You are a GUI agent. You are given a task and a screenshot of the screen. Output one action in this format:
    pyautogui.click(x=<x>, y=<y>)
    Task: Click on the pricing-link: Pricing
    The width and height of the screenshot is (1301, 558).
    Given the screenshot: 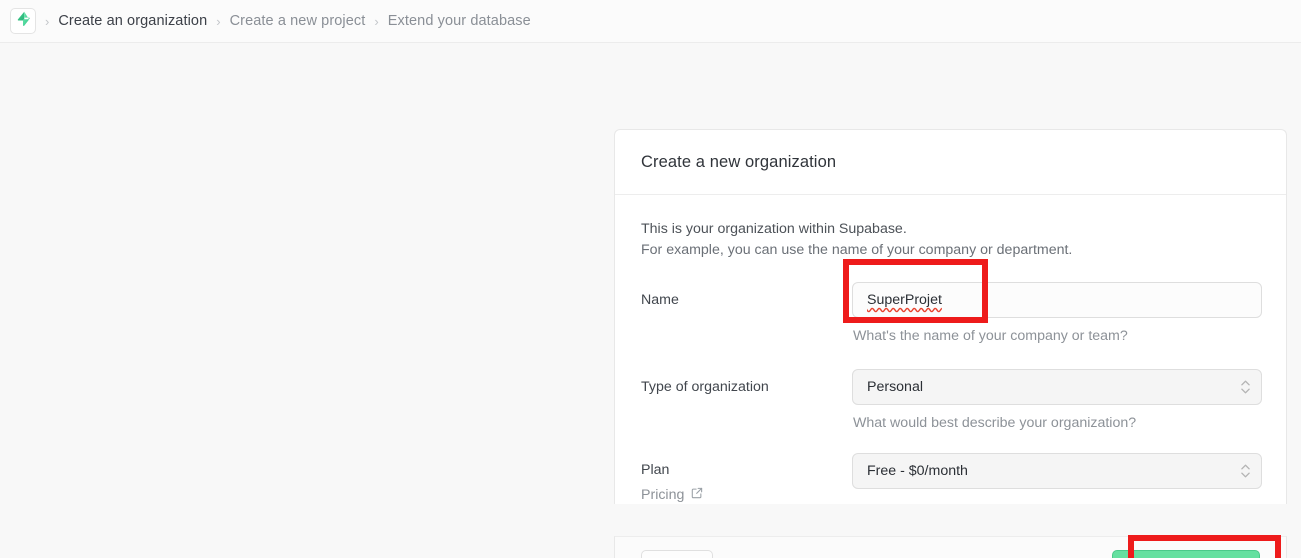 What is the action you would take?
    pyautogui.click(x=672, y=495)
    